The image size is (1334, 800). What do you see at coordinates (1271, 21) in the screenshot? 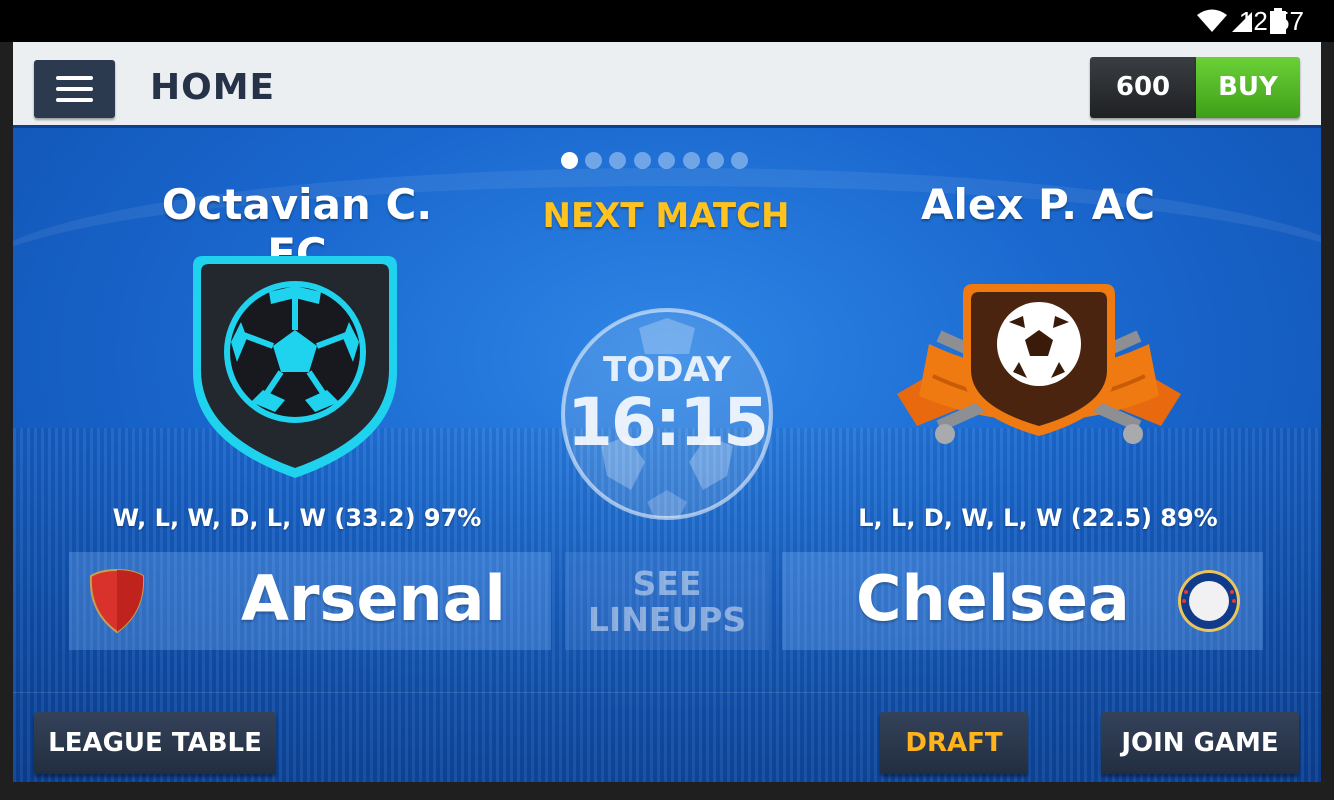
I see `clock: 12:57` at bounding box center [1271, 21].